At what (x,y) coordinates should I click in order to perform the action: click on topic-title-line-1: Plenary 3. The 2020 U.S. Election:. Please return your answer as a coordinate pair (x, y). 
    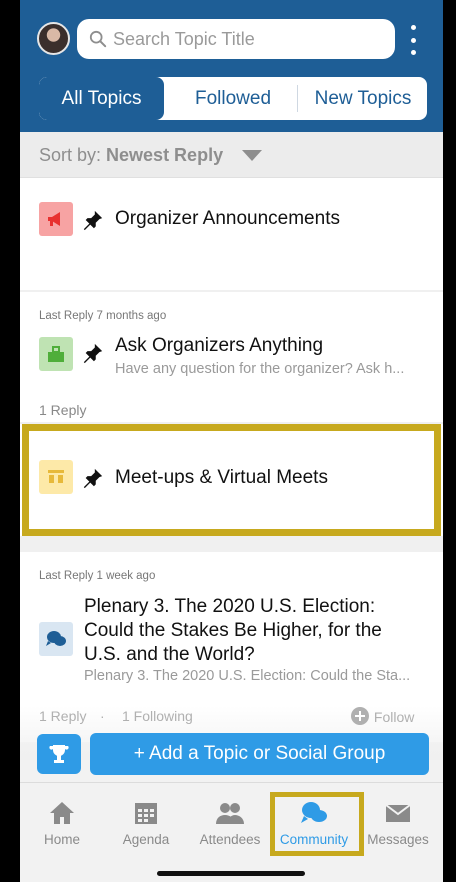
    Looking at the image, I should click on (230, 606).